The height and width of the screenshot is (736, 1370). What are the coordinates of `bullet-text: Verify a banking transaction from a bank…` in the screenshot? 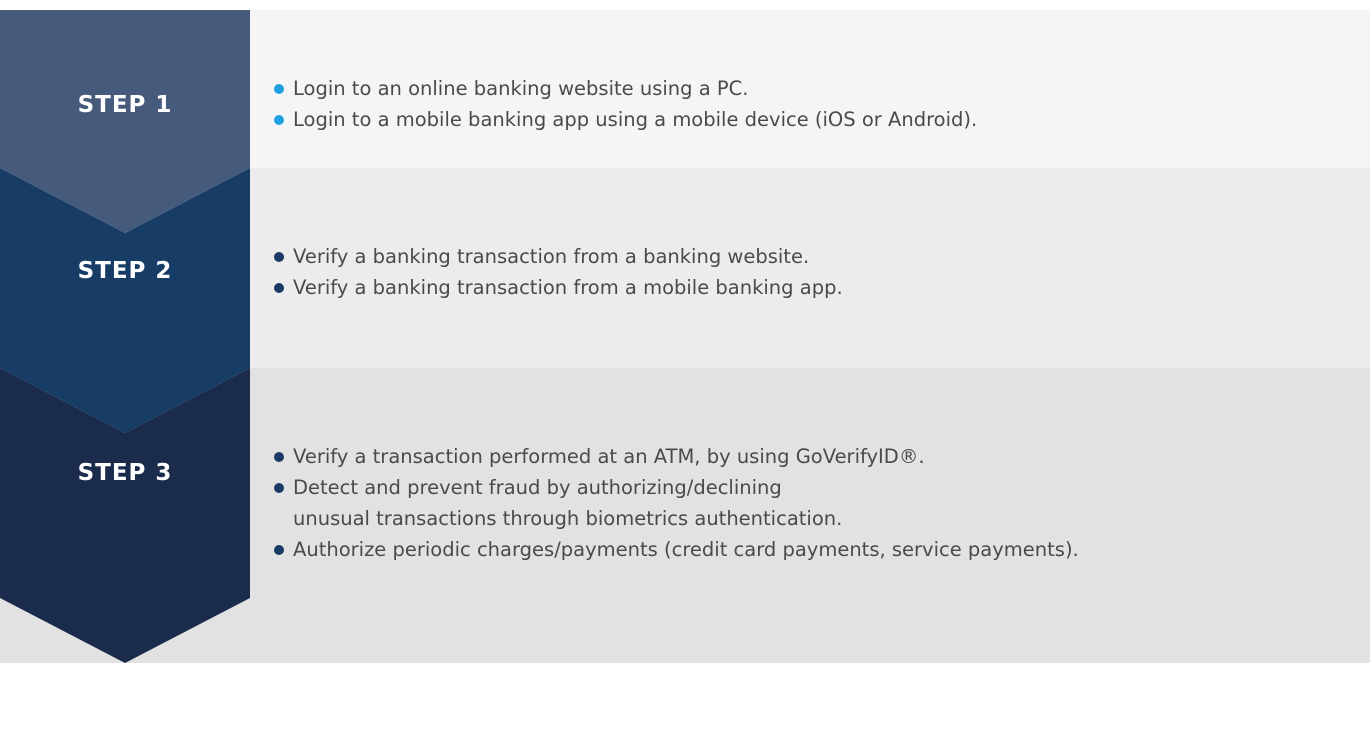 It's located at (551, 256).